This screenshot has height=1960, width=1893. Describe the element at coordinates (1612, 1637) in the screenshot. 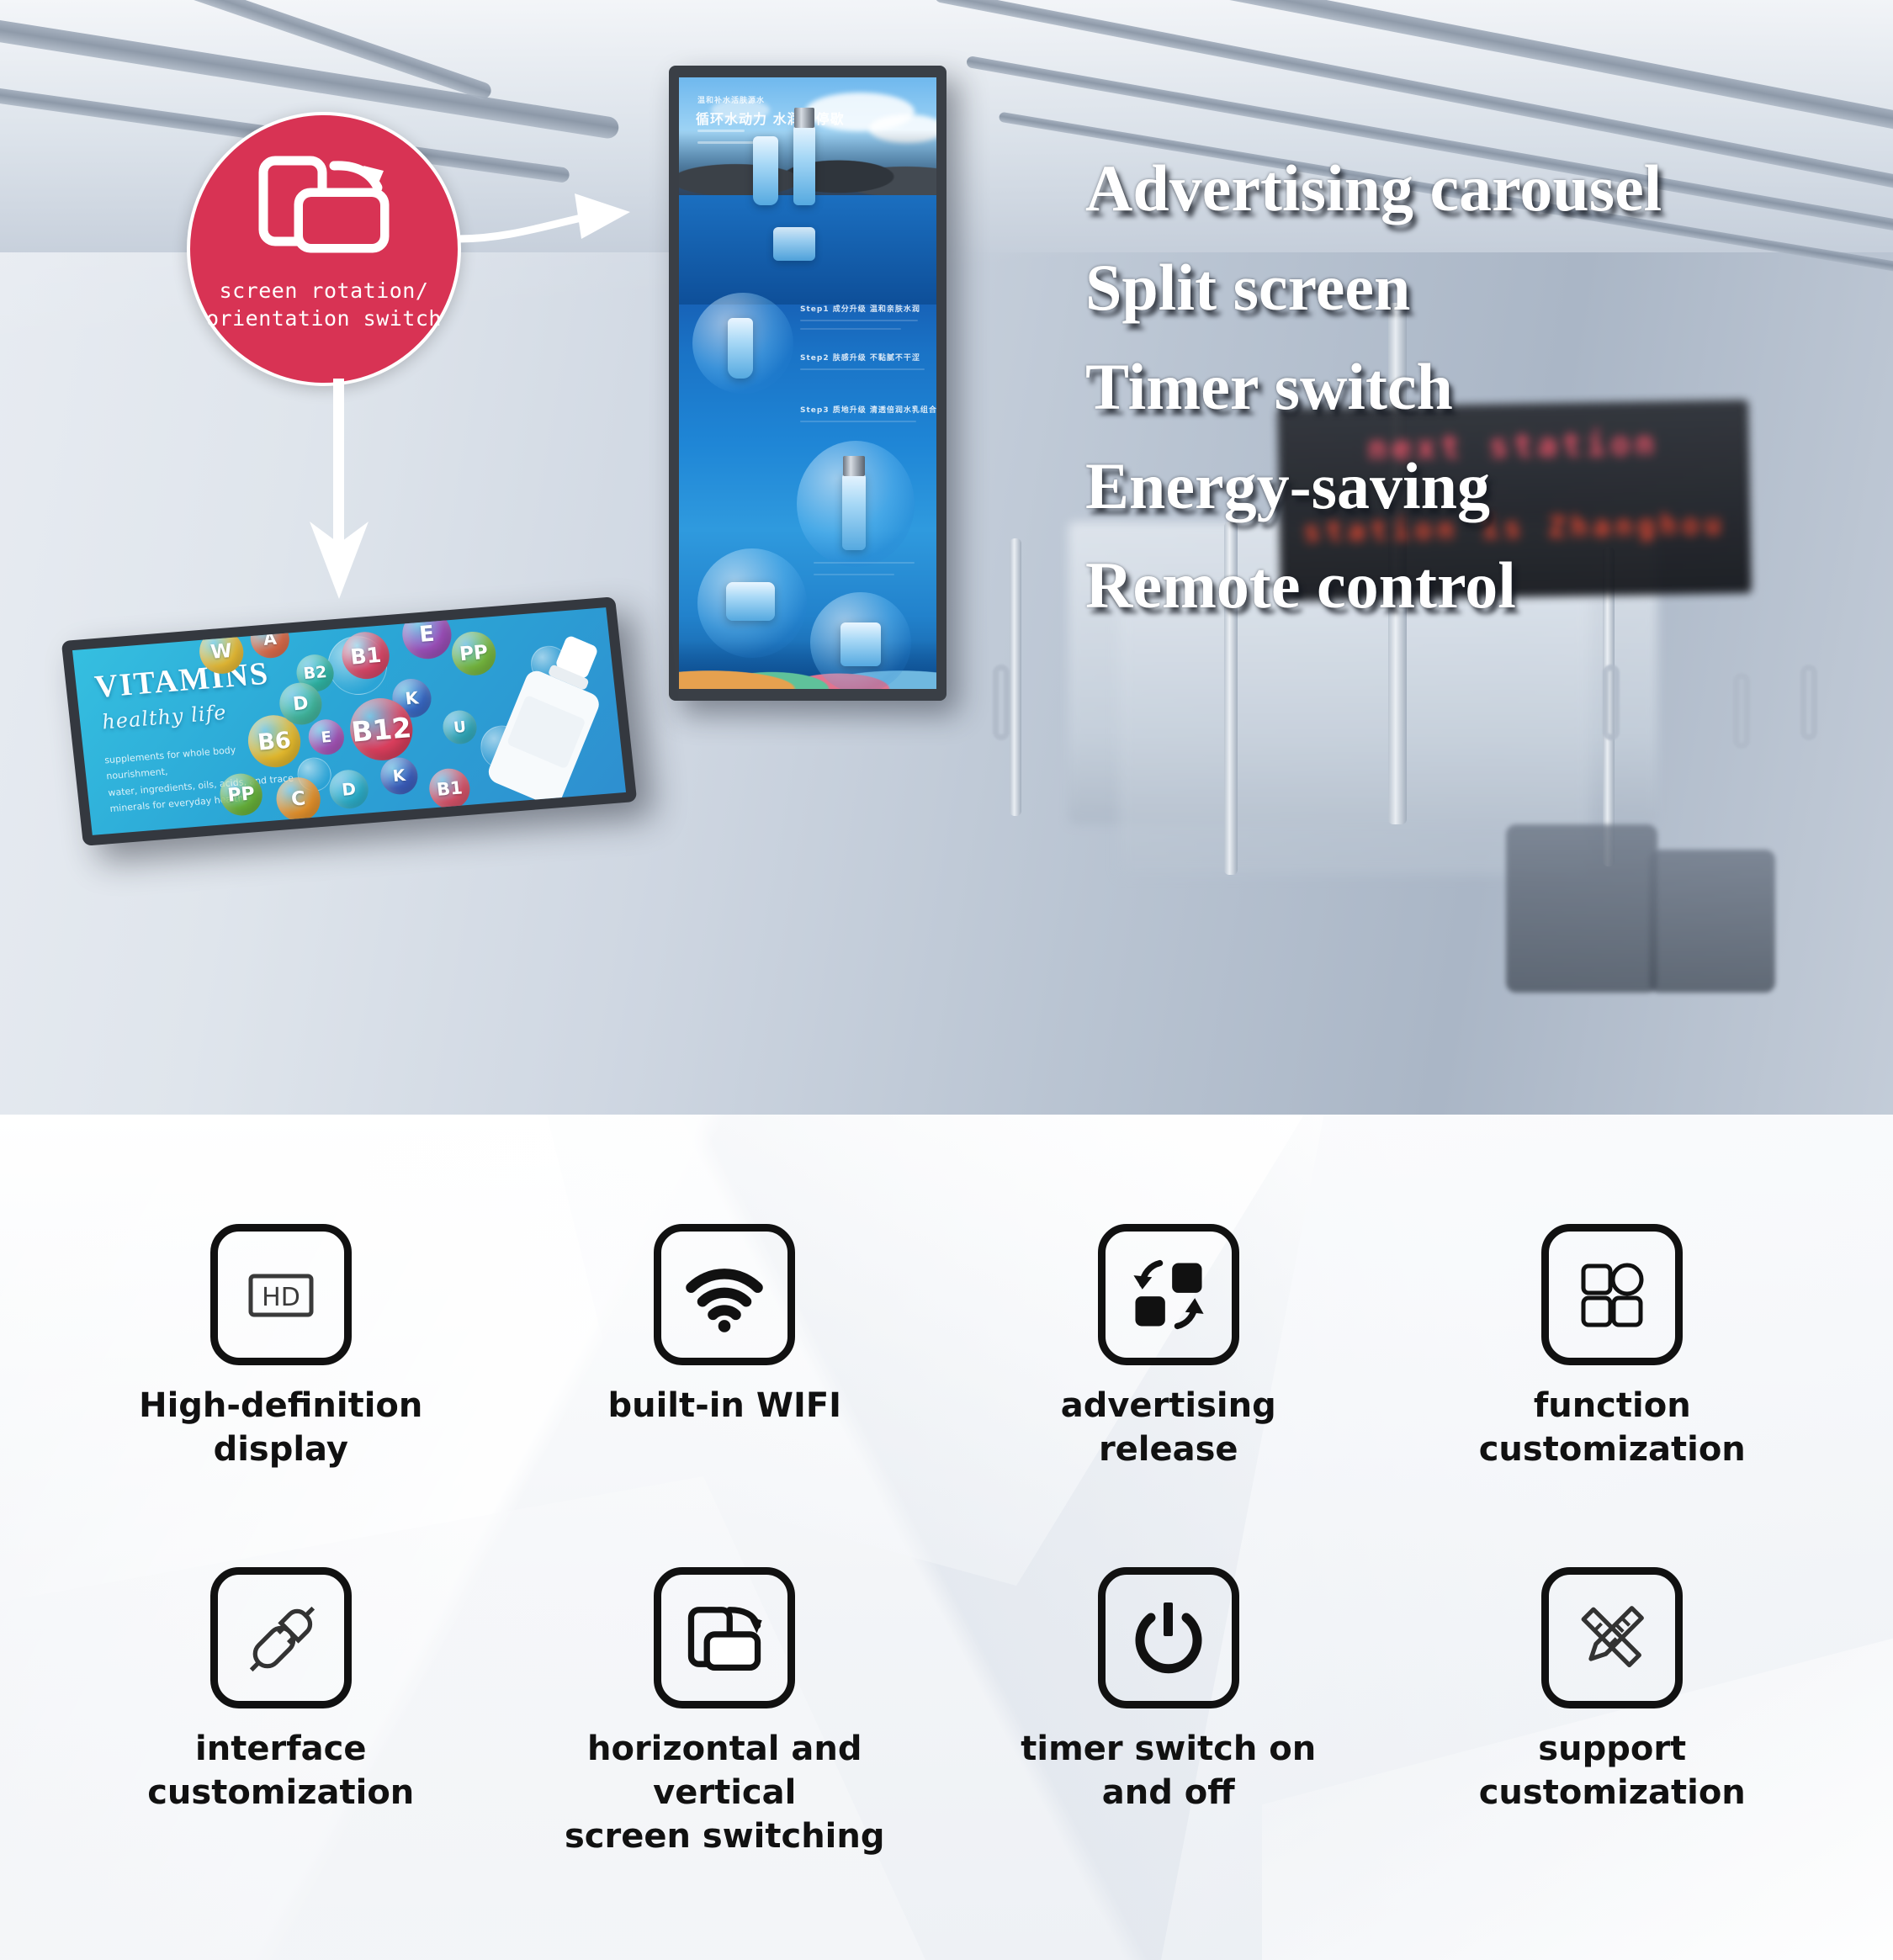

I see `pencil-ruler-icon` at that location.